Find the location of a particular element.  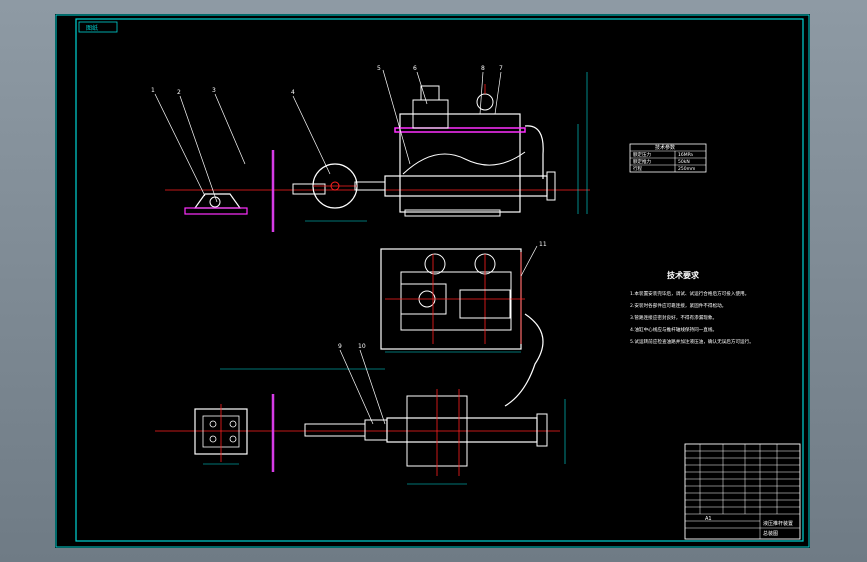

pump-plan-view: 11 is located at coordinates (463, 324).